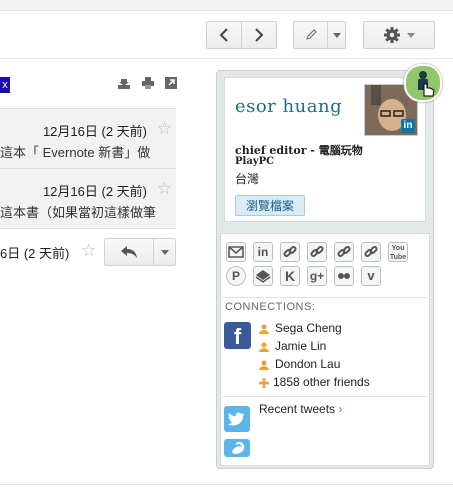 The height and width of the screenshot is (490, 453). I want to click on print-icon, so click(148, 83).